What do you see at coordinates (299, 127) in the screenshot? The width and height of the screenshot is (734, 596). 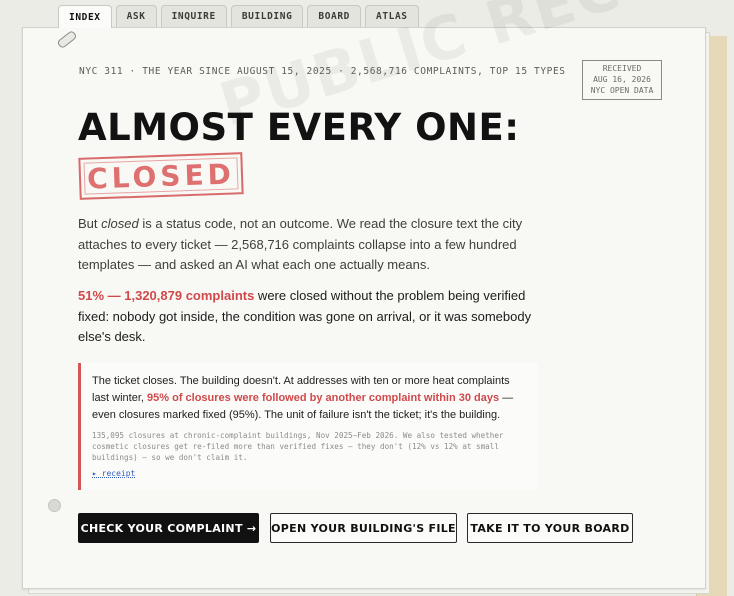 I see `page-headline: ALMOST EVERY ONE:` at bounding box center [299, 127].